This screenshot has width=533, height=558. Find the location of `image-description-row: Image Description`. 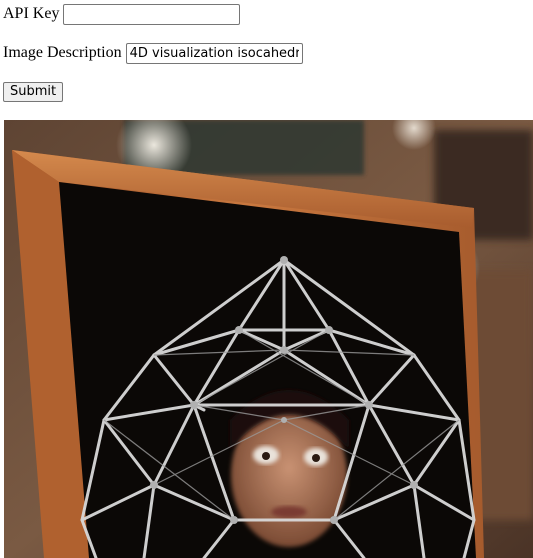

image-description-row: Image Description is located at coordinates (153, 53).